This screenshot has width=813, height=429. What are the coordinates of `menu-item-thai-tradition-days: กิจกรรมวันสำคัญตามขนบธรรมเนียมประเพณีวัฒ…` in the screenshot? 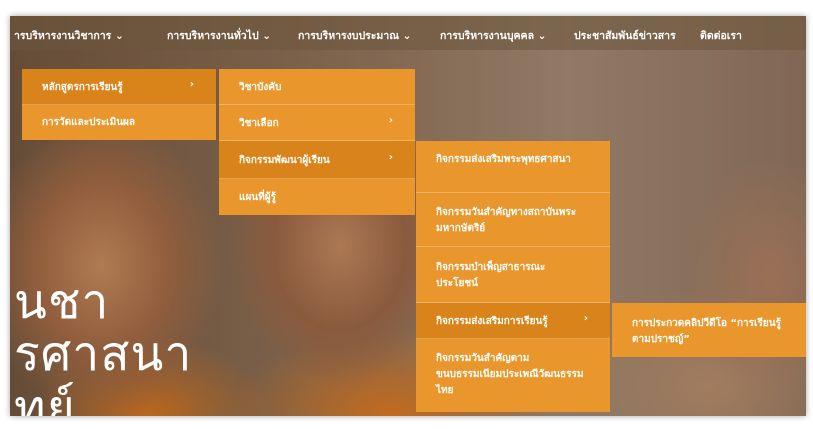 It's located at (513, 375).